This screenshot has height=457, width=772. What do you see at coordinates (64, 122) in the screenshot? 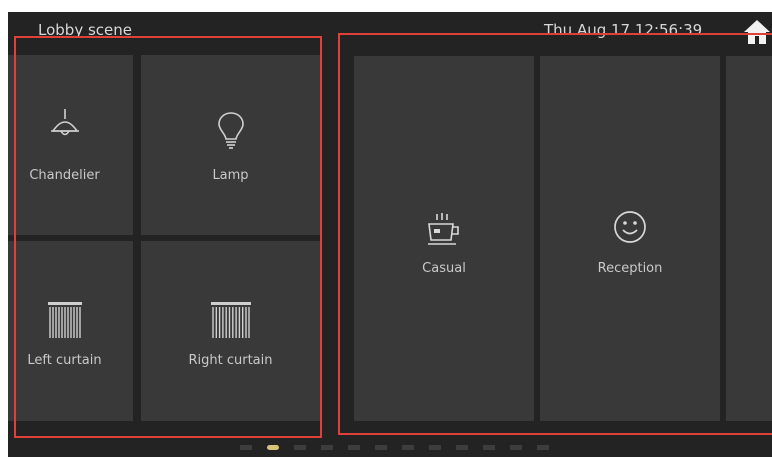
I see `chandelier-icon` at bounding box center [64, 122].